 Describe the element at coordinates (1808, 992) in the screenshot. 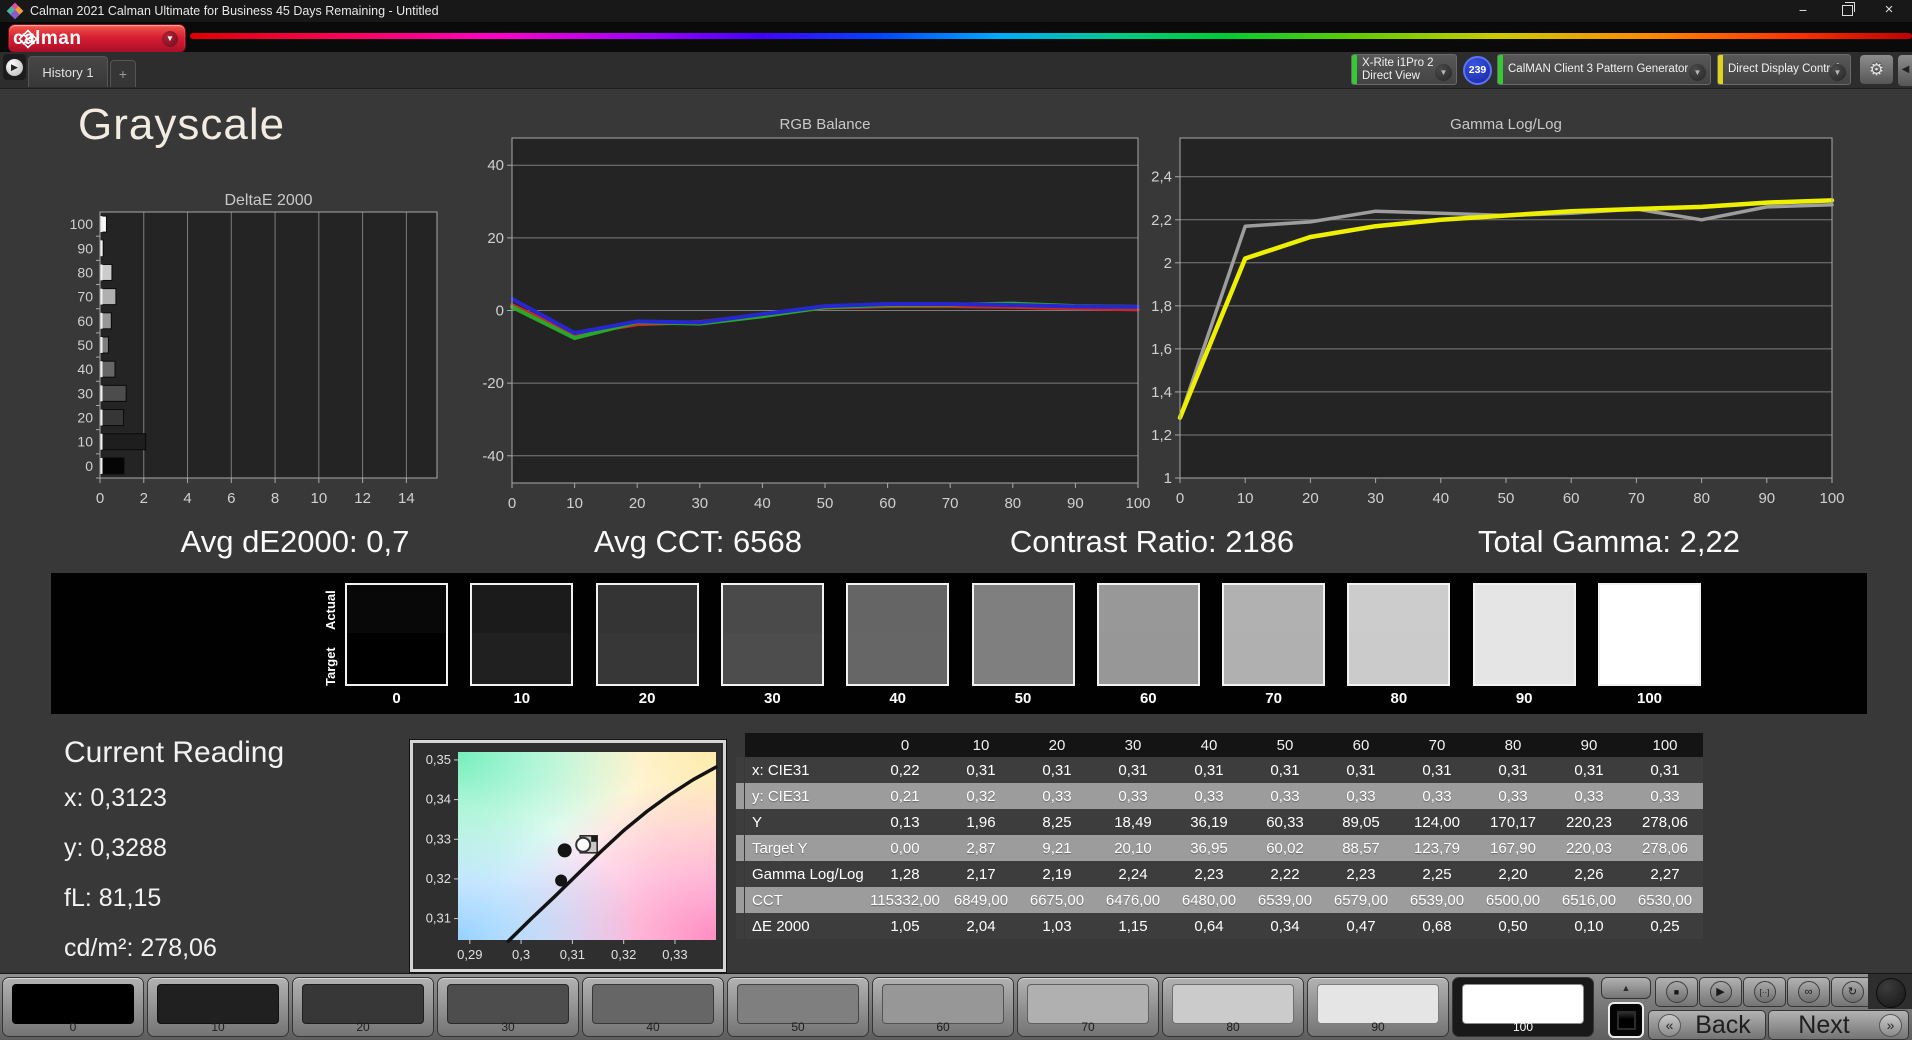

I see `continuous-button: ∞` at that location.